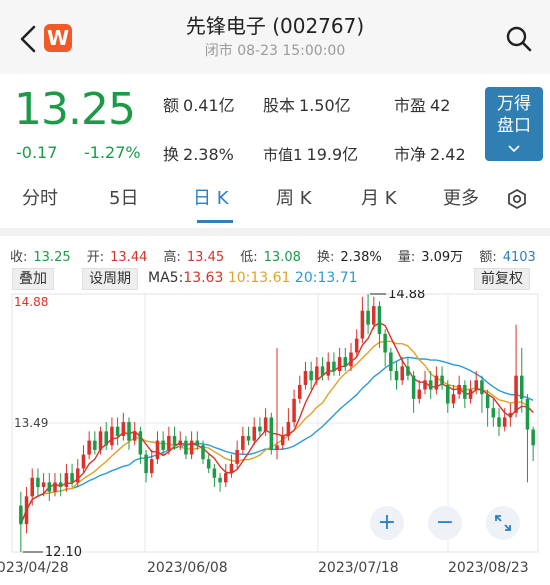  What do you see at coordinates (75, 109) in the screenshot?
I see `last-price: 13.25` at bounding box center [75, 109].